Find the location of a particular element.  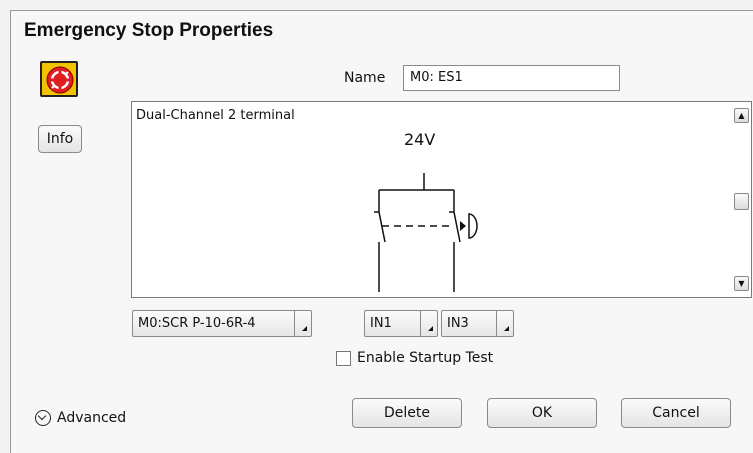

wiring-schematic: 24V is located at coordinates (426, 211).